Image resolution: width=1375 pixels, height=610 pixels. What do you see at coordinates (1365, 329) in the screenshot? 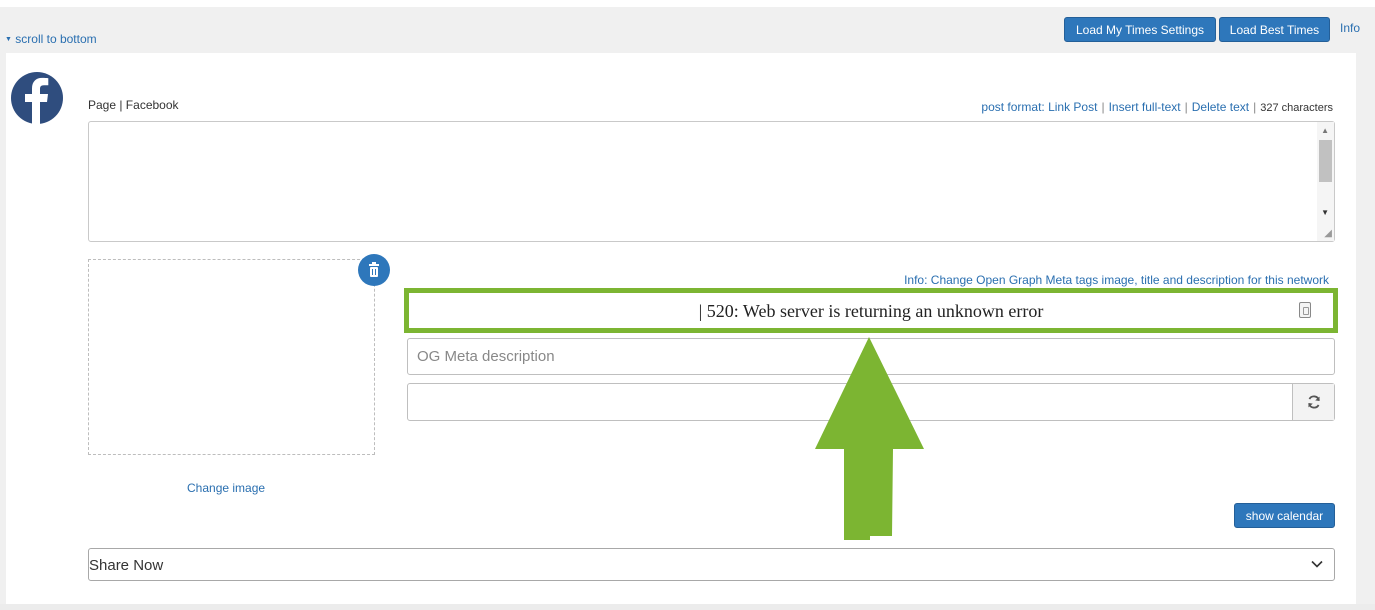
I see `right-border` at bounding box center [1365, 329].